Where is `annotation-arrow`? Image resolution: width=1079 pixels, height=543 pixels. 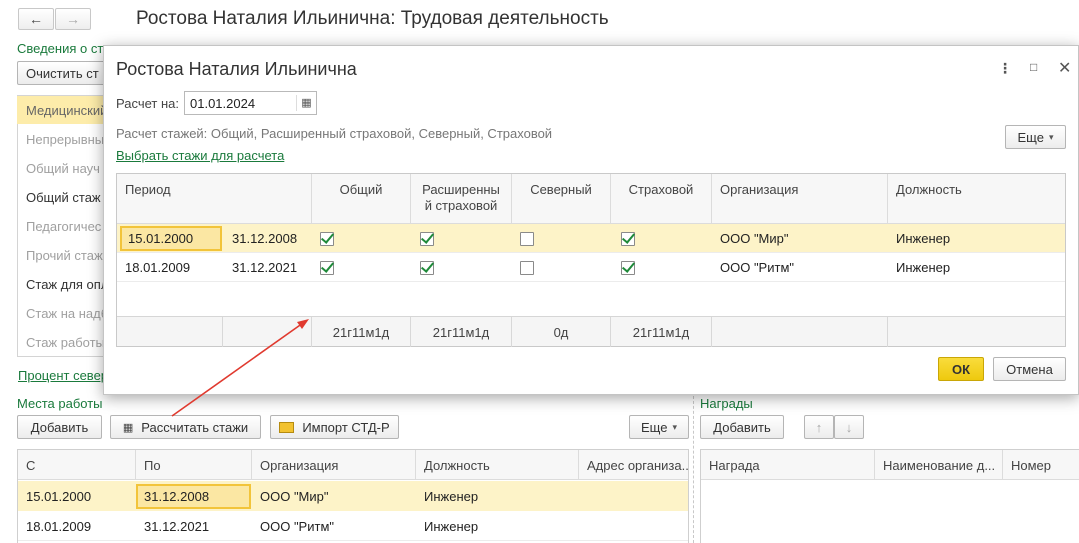
annotation-arrow is located at coordinates (240, 368).